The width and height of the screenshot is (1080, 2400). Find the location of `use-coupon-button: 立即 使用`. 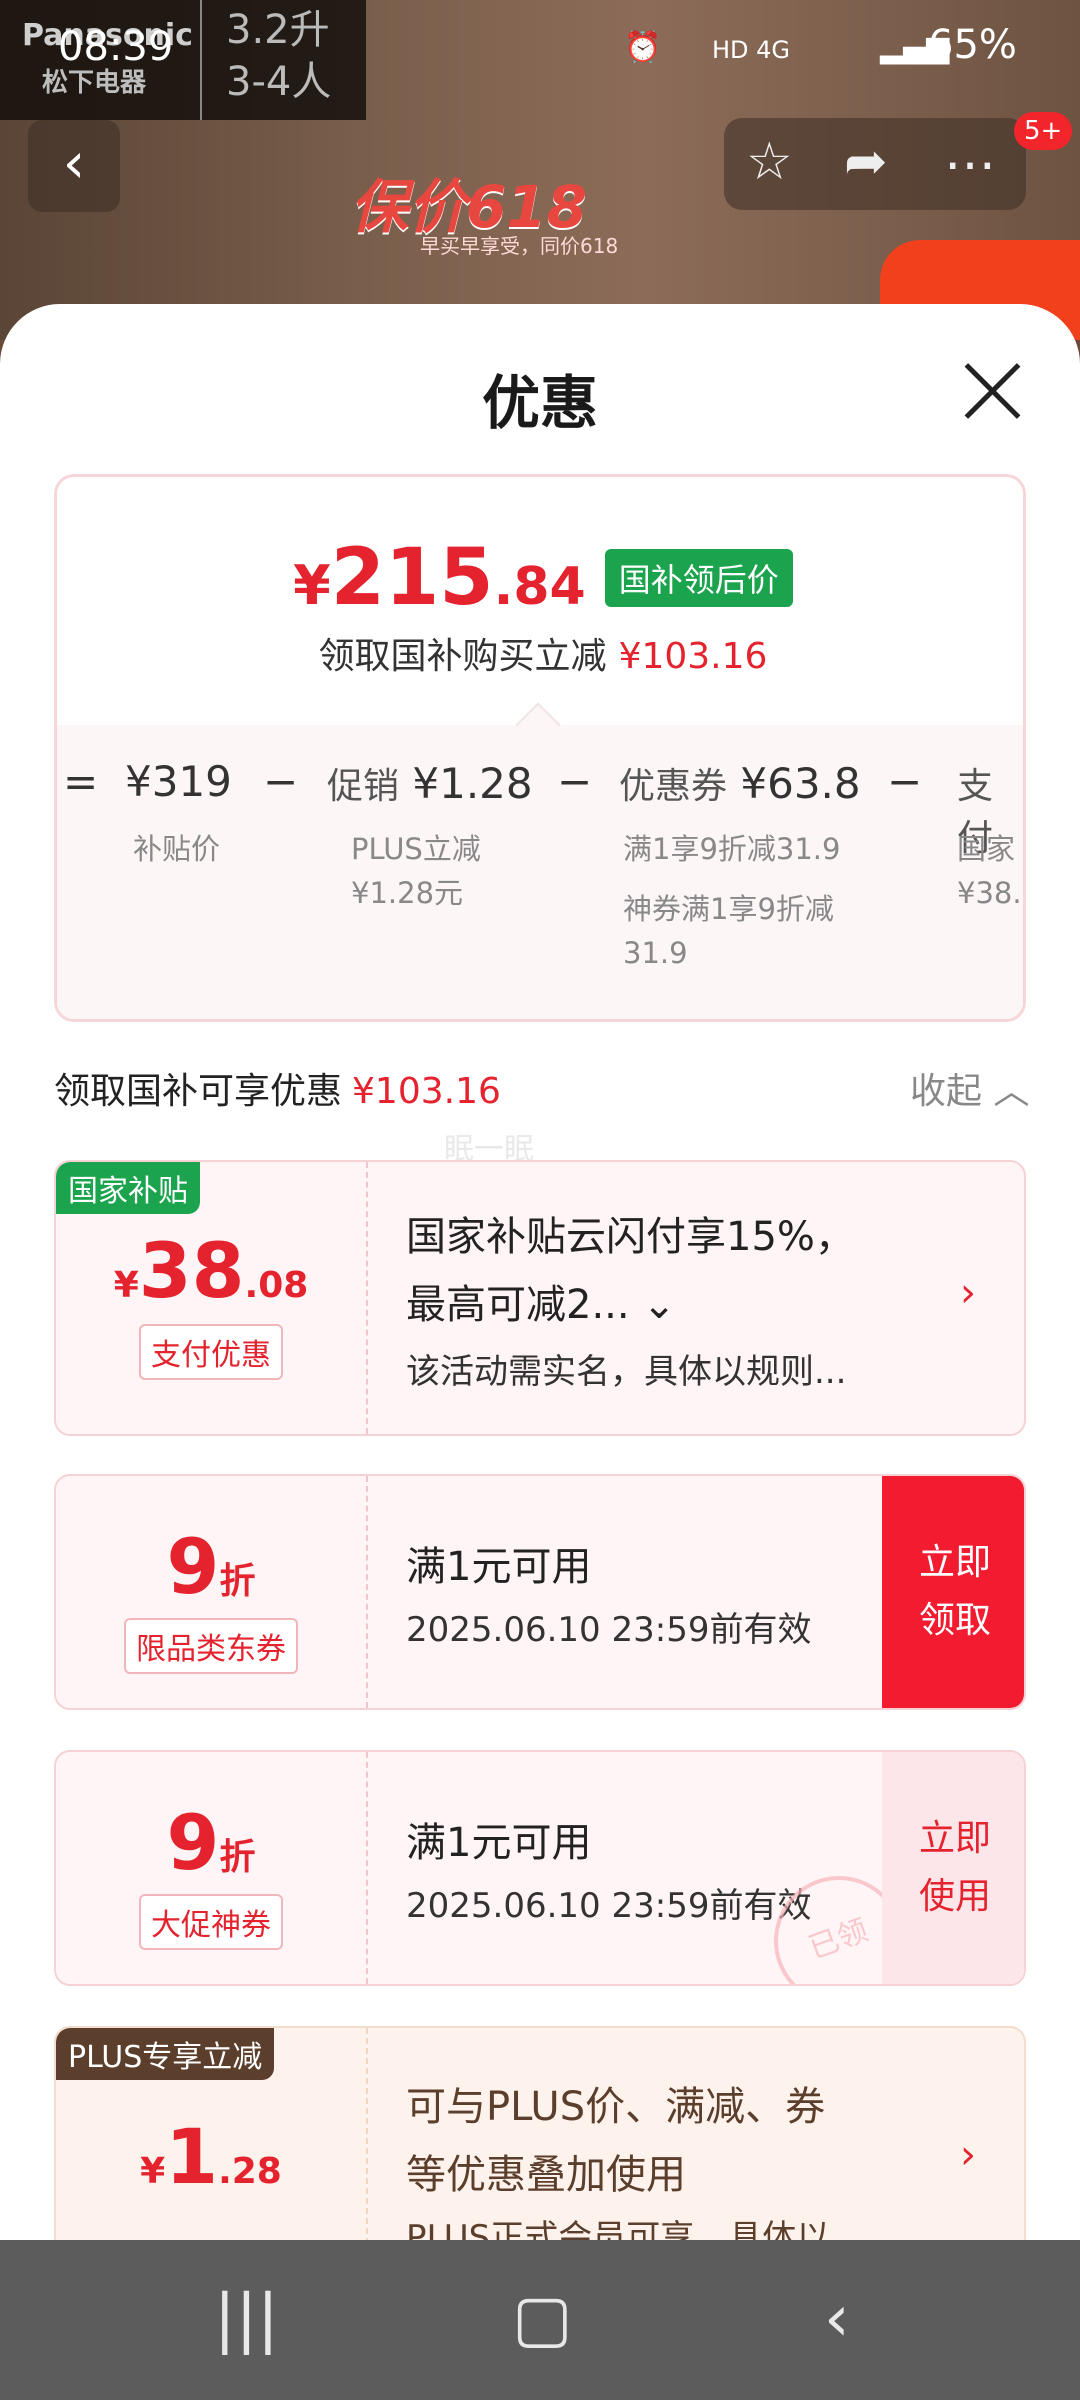

use-coupon-button: 立即 使用 is located at coordinates (953, 1868).